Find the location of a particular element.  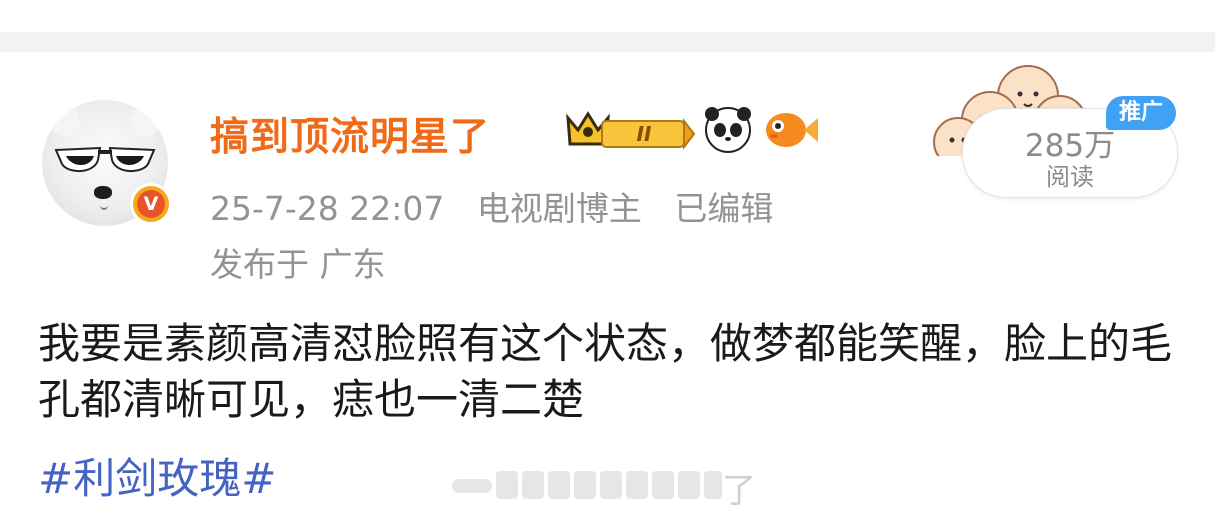

panda-icon is located at coordinates (728, 130).